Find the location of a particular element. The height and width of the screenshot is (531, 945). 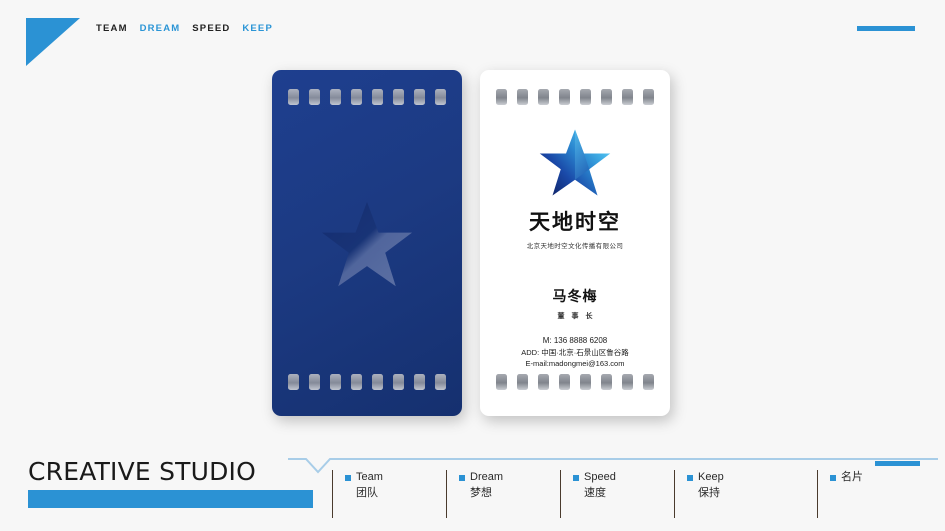

footer-item-label-cn: 保持 is located at coordinates (709, 492).